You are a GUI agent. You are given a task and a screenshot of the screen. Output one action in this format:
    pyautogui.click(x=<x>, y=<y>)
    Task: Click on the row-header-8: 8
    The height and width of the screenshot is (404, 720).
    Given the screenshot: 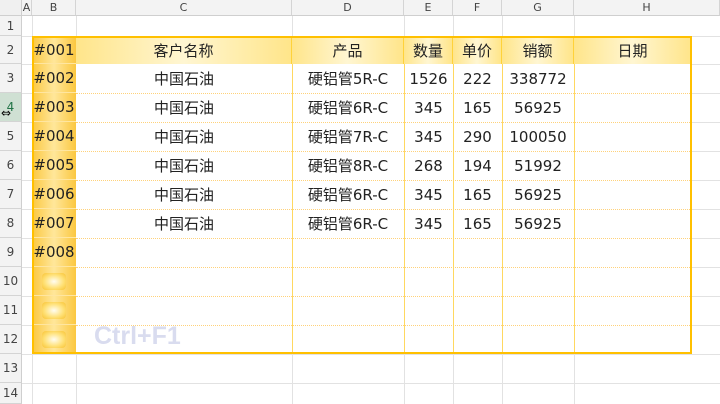 What is the action you would take?
    pyautogui.click(x=11, y=223)
    